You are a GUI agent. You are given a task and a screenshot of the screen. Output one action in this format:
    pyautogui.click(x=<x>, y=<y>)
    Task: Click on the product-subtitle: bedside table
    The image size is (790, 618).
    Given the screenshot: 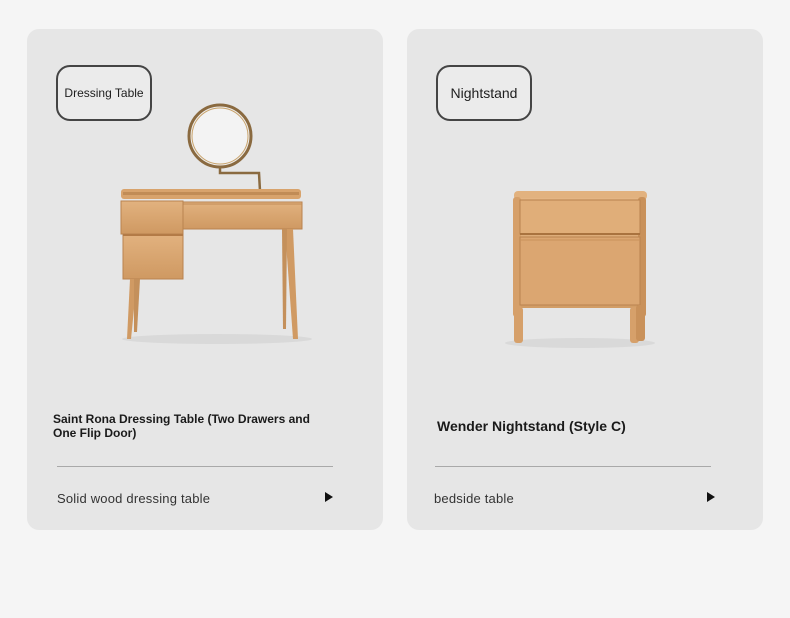 What is the action you would take?
    pyautogui.click(x=474, y=498)
    